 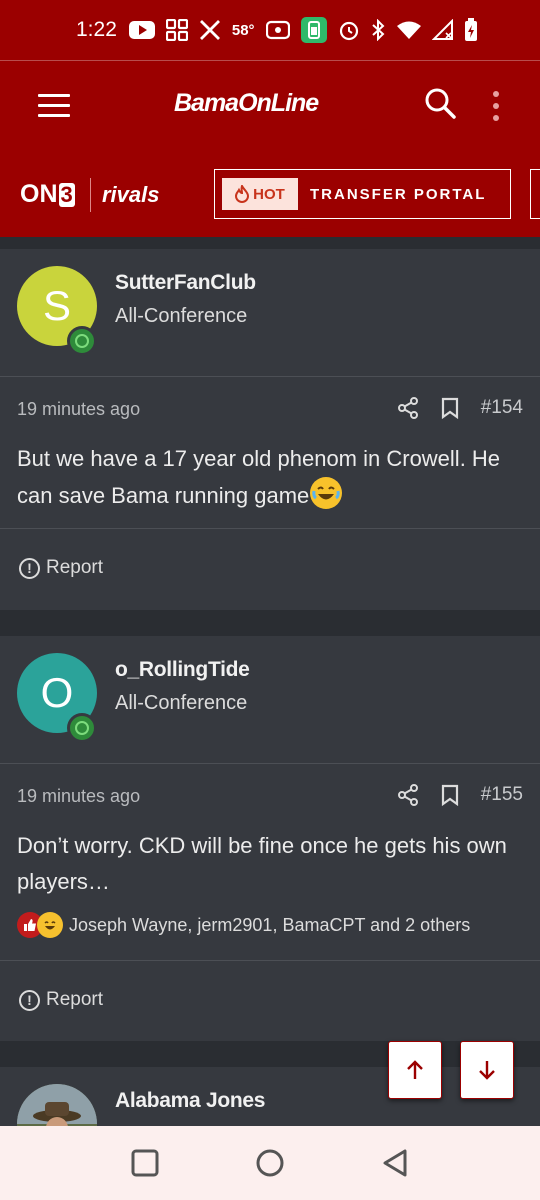 What do you see at coordinates (270, 313) in the screenshot?
I see `post-header: S SutterFanClub All-Conference` at bounding box center [270, 313].